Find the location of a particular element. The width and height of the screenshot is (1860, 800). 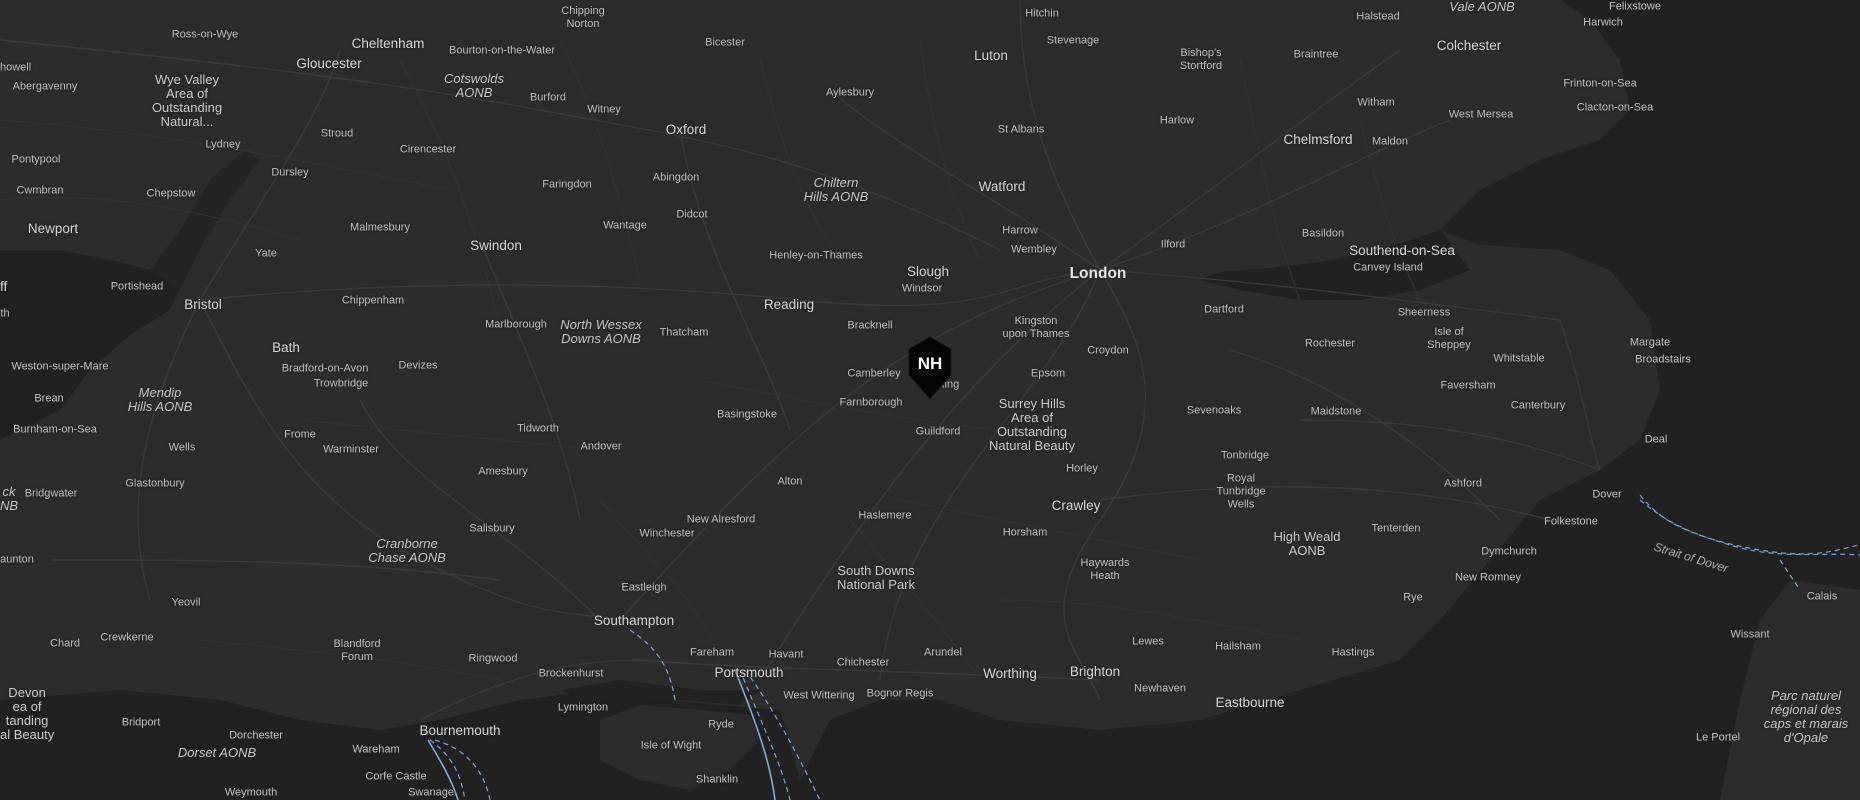

label-maldon: Maldon is located at coordinates (1390, 141).